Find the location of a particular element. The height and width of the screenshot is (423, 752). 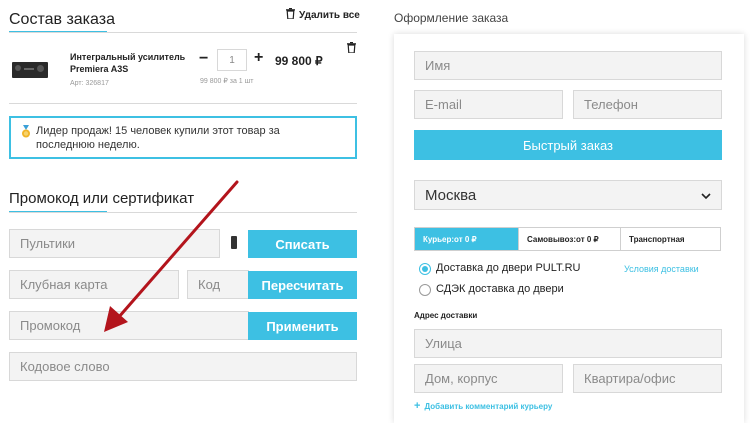

radio-door-delivery is located at coordinates (425, 269).